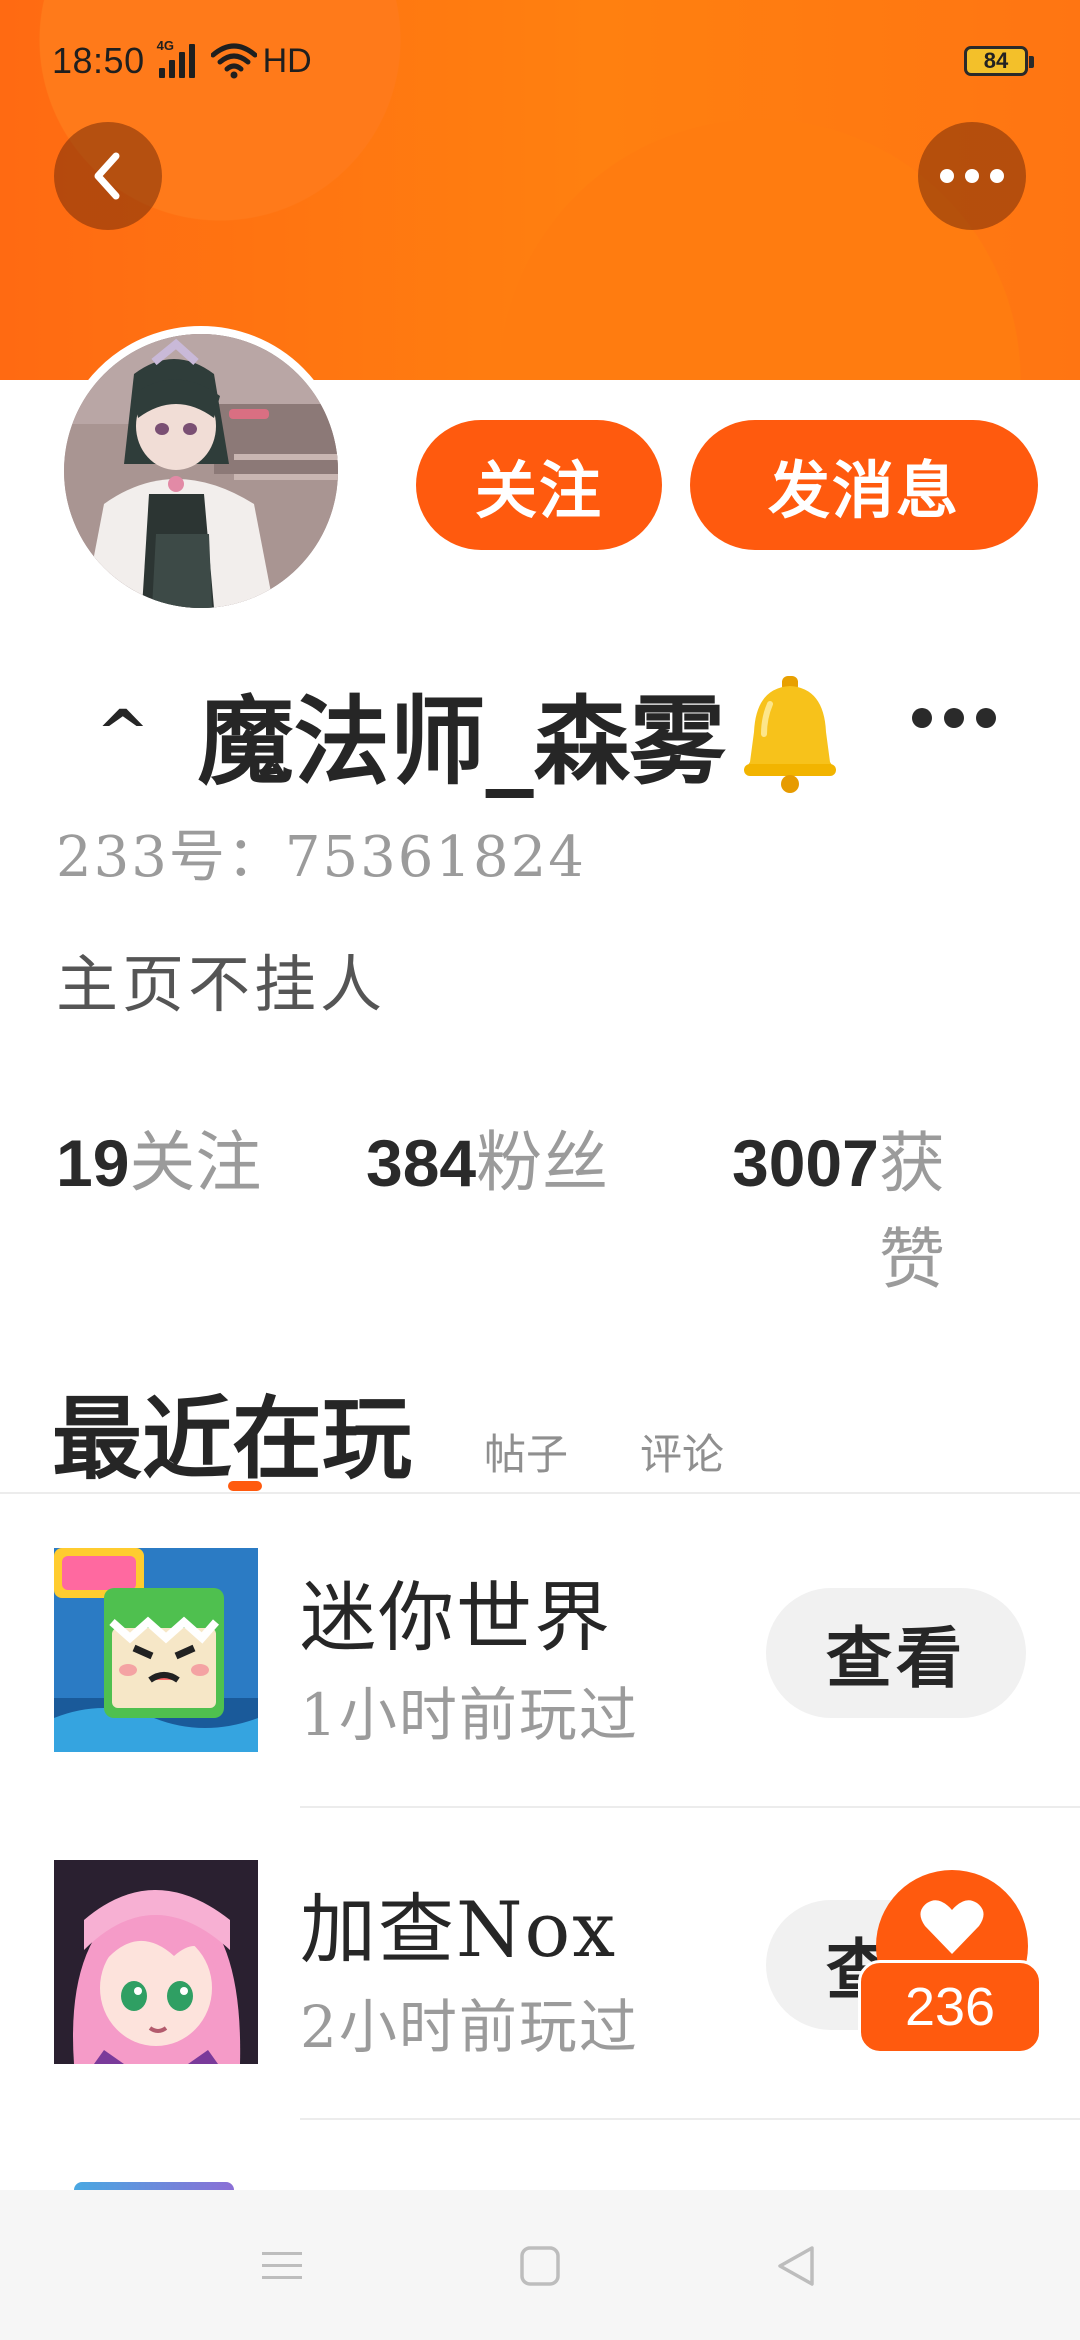  What do you see at coordinates (93, 1163) in the screenshot?
I see `stat-following-count: 19` at bounding box center [93, 1163].